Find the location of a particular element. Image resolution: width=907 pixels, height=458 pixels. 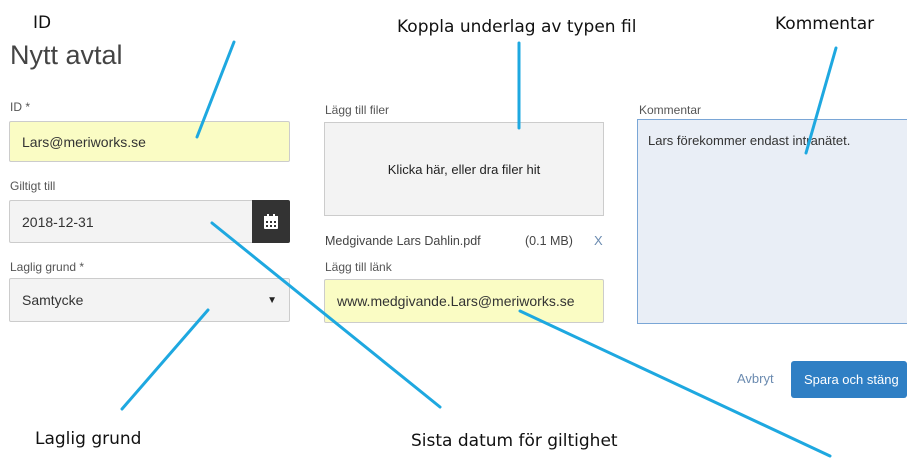

legal-basis-select: Samtycke ▼ is located at coordinates (149, 300).